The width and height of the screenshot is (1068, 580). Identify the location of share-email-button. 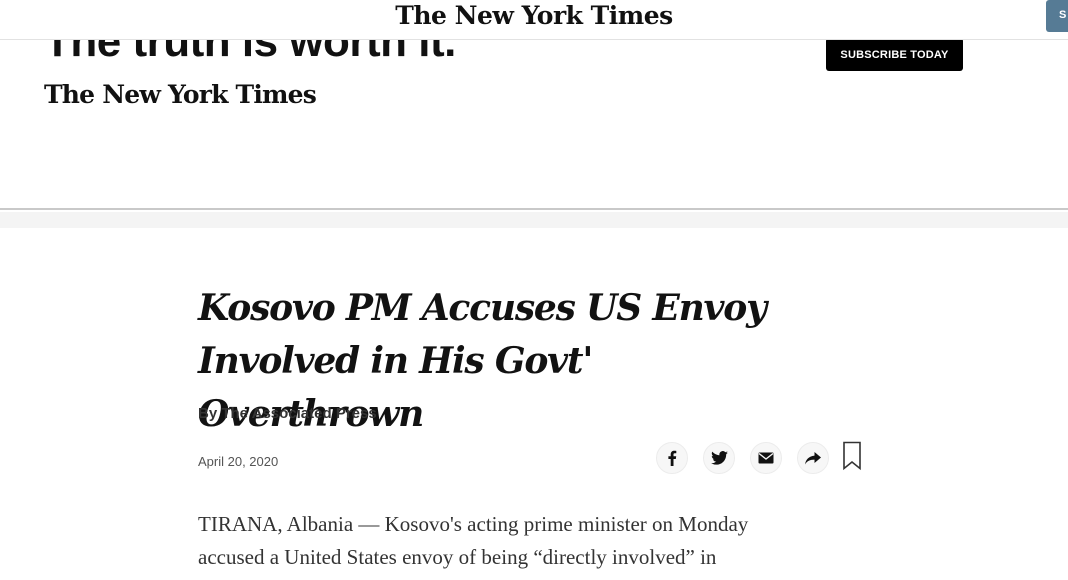
(766, 458).